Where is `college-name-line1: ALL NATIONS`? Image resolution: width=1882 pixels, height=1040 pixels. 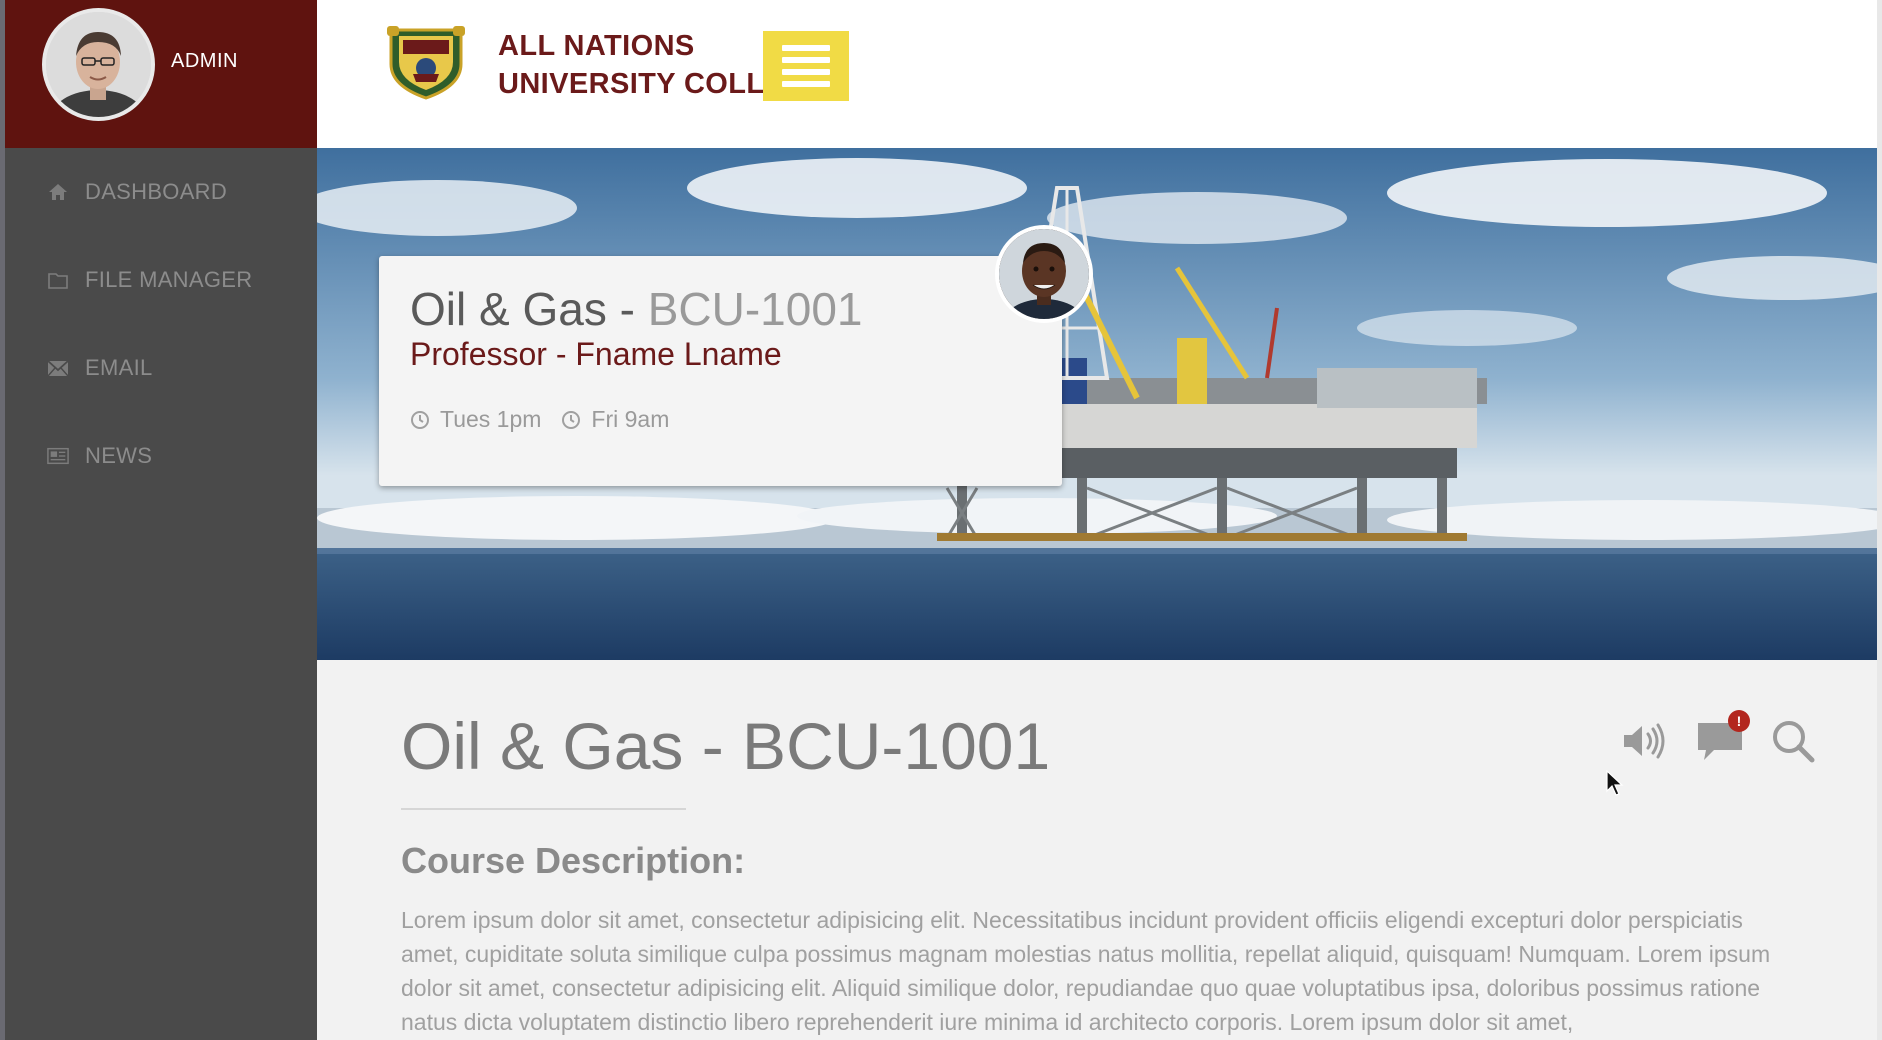 college-name-line1: ALL NATIONS is located at coordinates (596, 46).